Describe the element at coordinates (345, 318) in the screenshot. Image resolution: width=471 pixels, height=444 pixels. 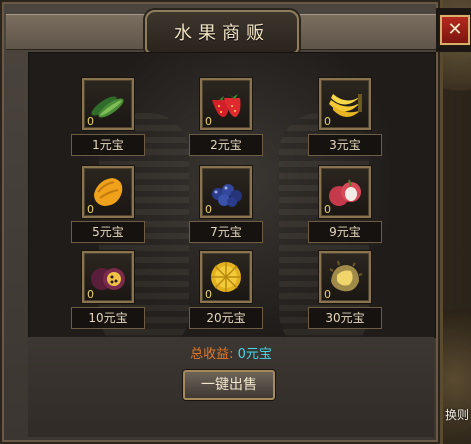
I see `price-label: 30元宝` at that location.